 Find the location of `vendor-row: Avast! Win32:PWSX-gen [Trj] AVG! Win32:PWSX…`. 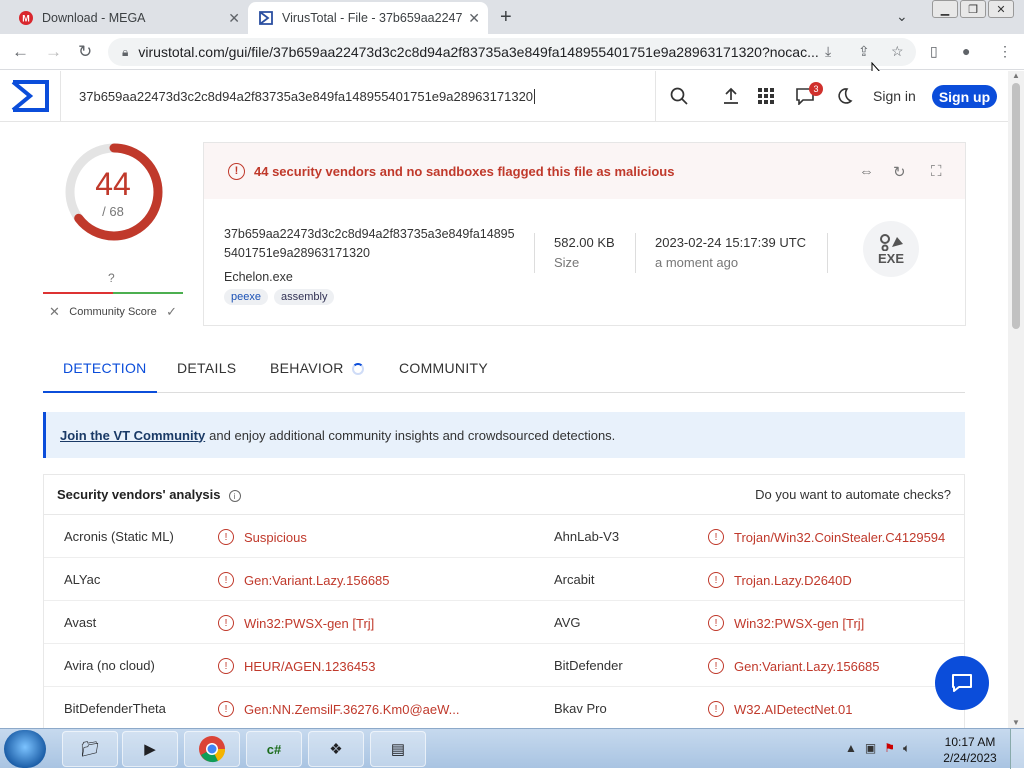

vendor-row: Avast! Win32:PWSX-gen [Trj] AVG! Win32:PWSX… is located at coordinates (504, 622).